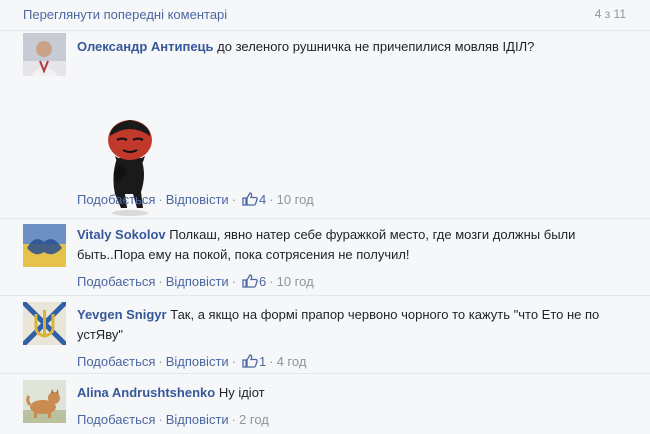  I want to click on comment-author: Vitaly Sokolov, so click(121, 234).